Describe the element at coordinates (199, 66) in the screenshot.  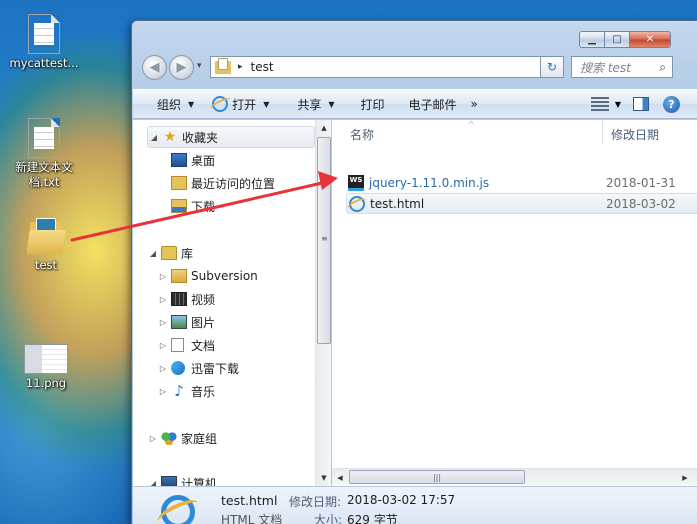
I see `recent-pages-dropdown: ▾` at that location.